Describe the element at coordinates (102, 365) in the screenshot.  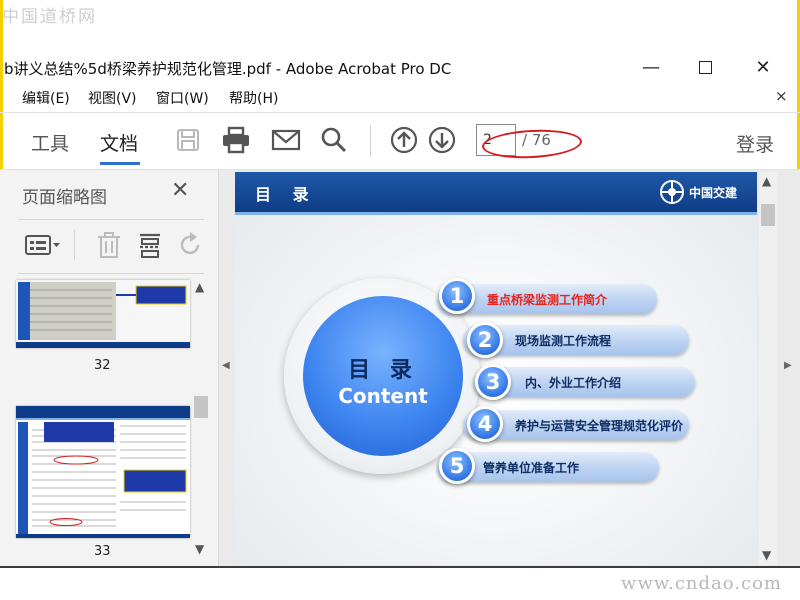
I see `thumbnail-label: 32` at that location.